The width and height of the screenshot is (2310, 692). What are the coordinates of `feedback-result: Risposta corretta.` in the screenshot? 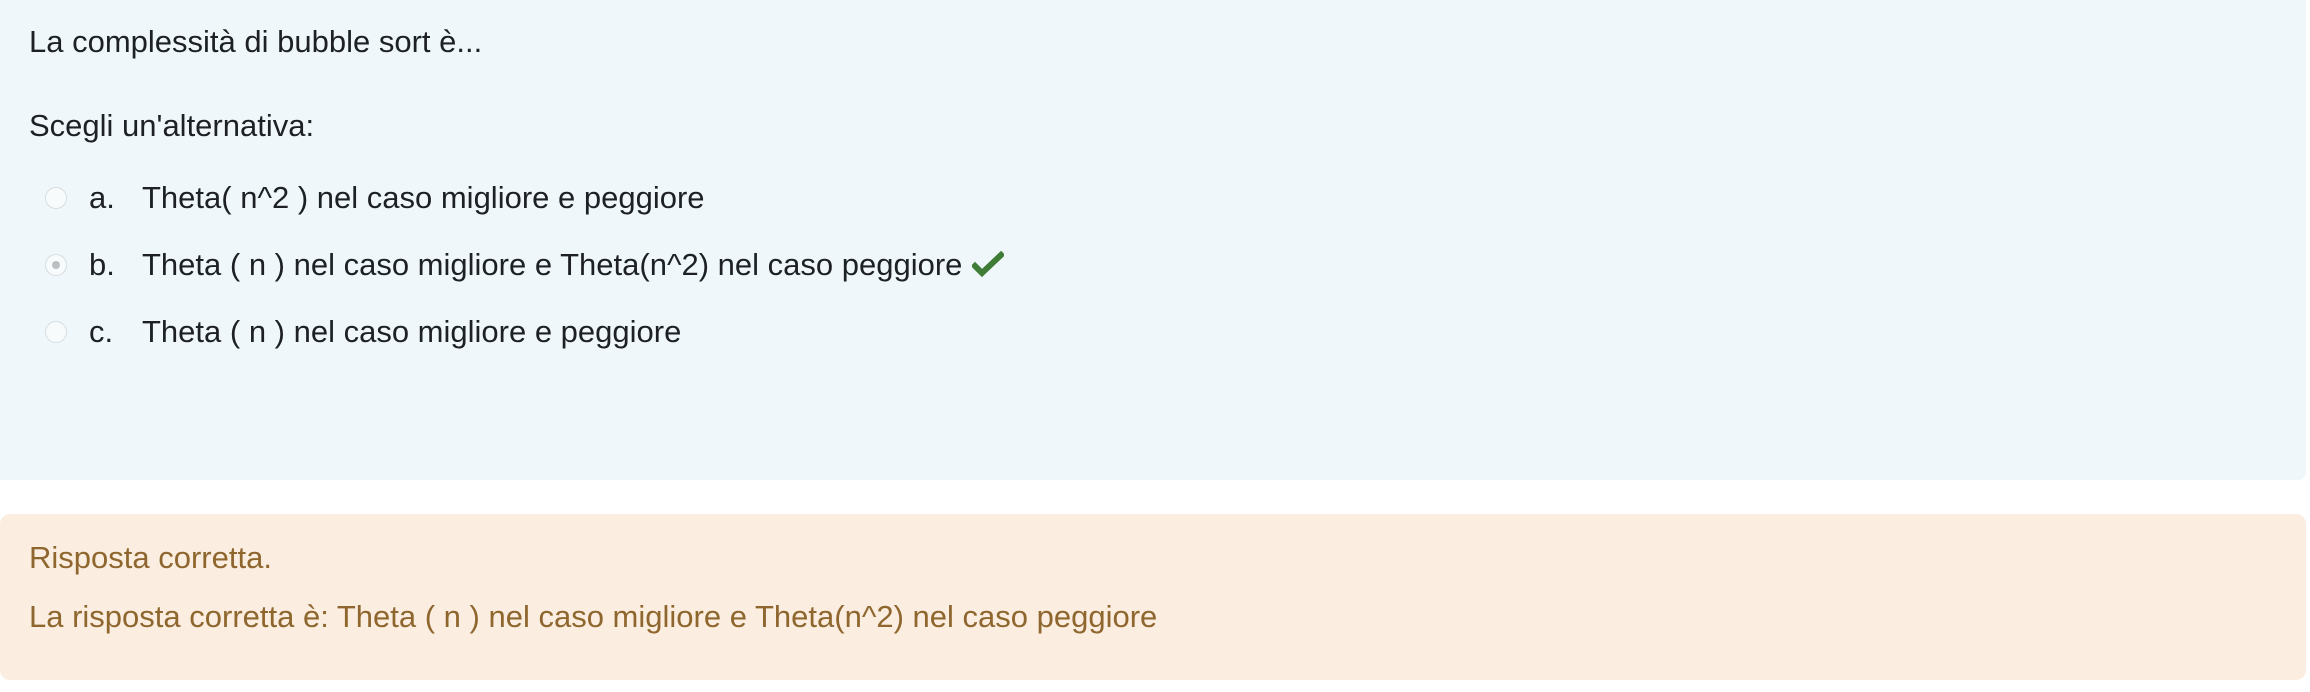 It's located at (150, 557).